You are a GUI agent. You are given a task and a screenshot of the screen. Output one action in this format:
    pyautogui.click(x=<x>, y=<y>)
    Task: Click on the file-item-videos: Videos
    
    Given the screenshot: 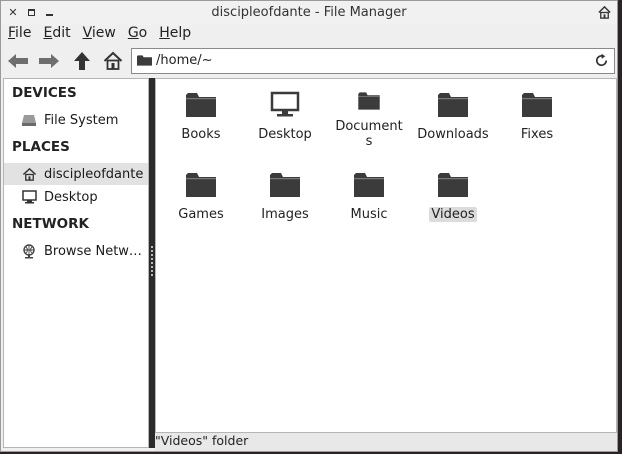 What is the action you would take?
    pyautogui.click(x=453, y=194)
    